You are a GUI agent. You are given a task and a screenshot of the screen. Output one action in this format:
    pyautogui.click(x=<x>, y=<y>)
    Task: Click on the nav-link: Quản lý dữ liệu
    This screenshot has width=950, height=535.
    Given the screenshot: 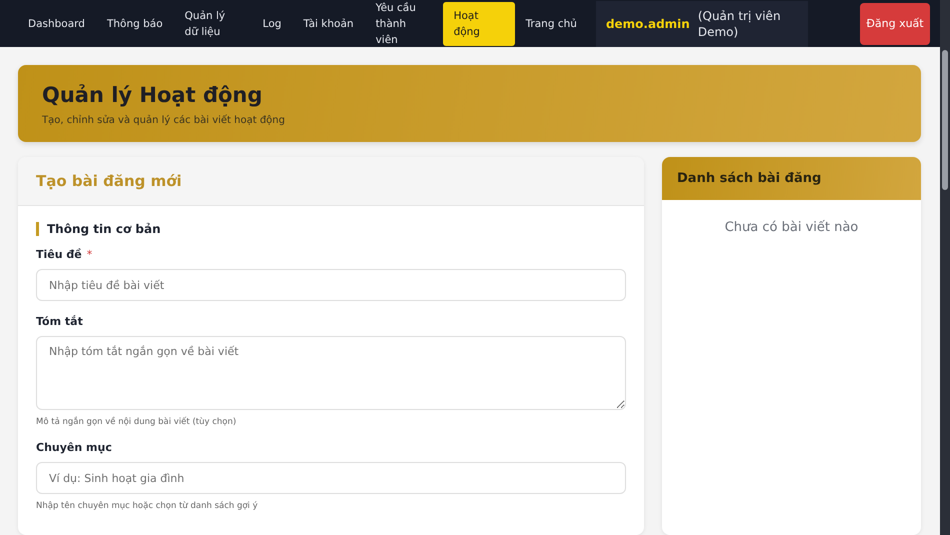 What is the action you would take?
    pyautogui.click(x=213, y=23)
    